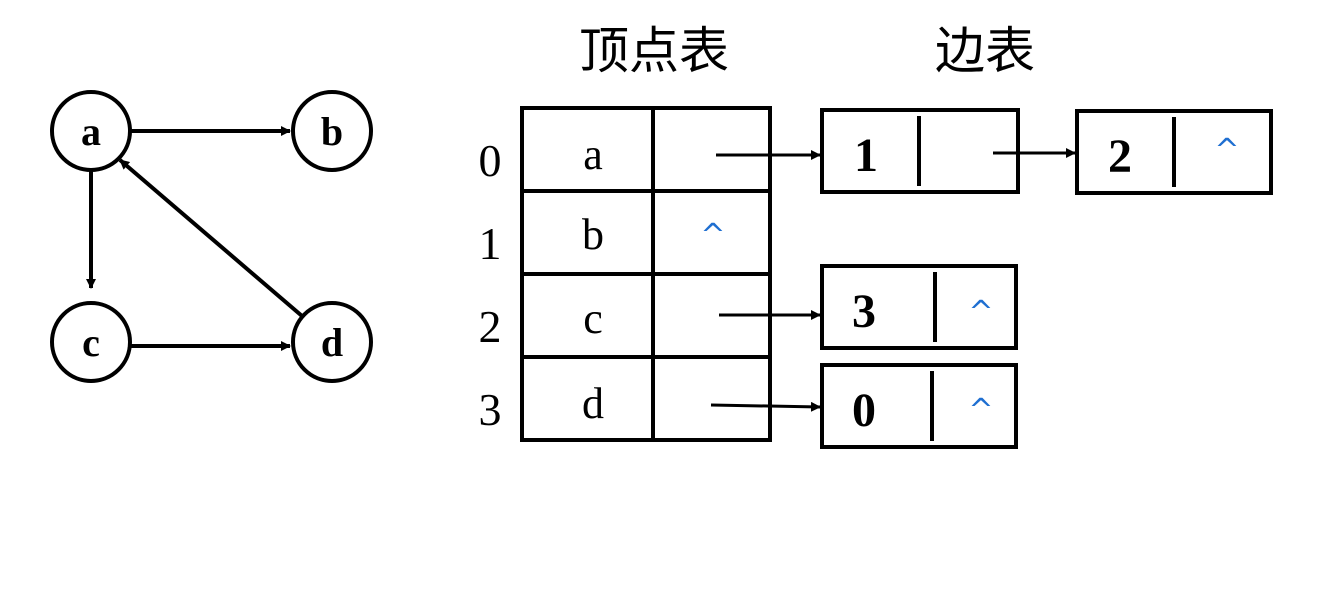  What do you see at coordinates (646, 274) in the screenshot?
I see `vertex-table` at bounding box center [646, 274].